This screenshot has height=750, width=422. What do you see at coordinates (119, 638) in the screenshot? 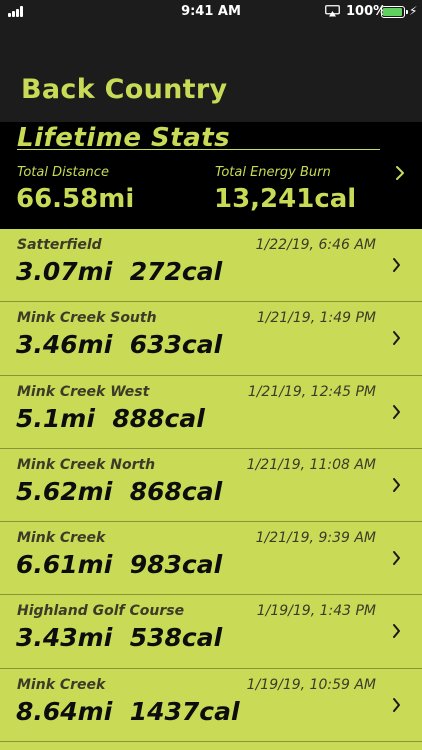
I see `route-stats: 3.43mi 538cal` at bounding box center [119, 638].